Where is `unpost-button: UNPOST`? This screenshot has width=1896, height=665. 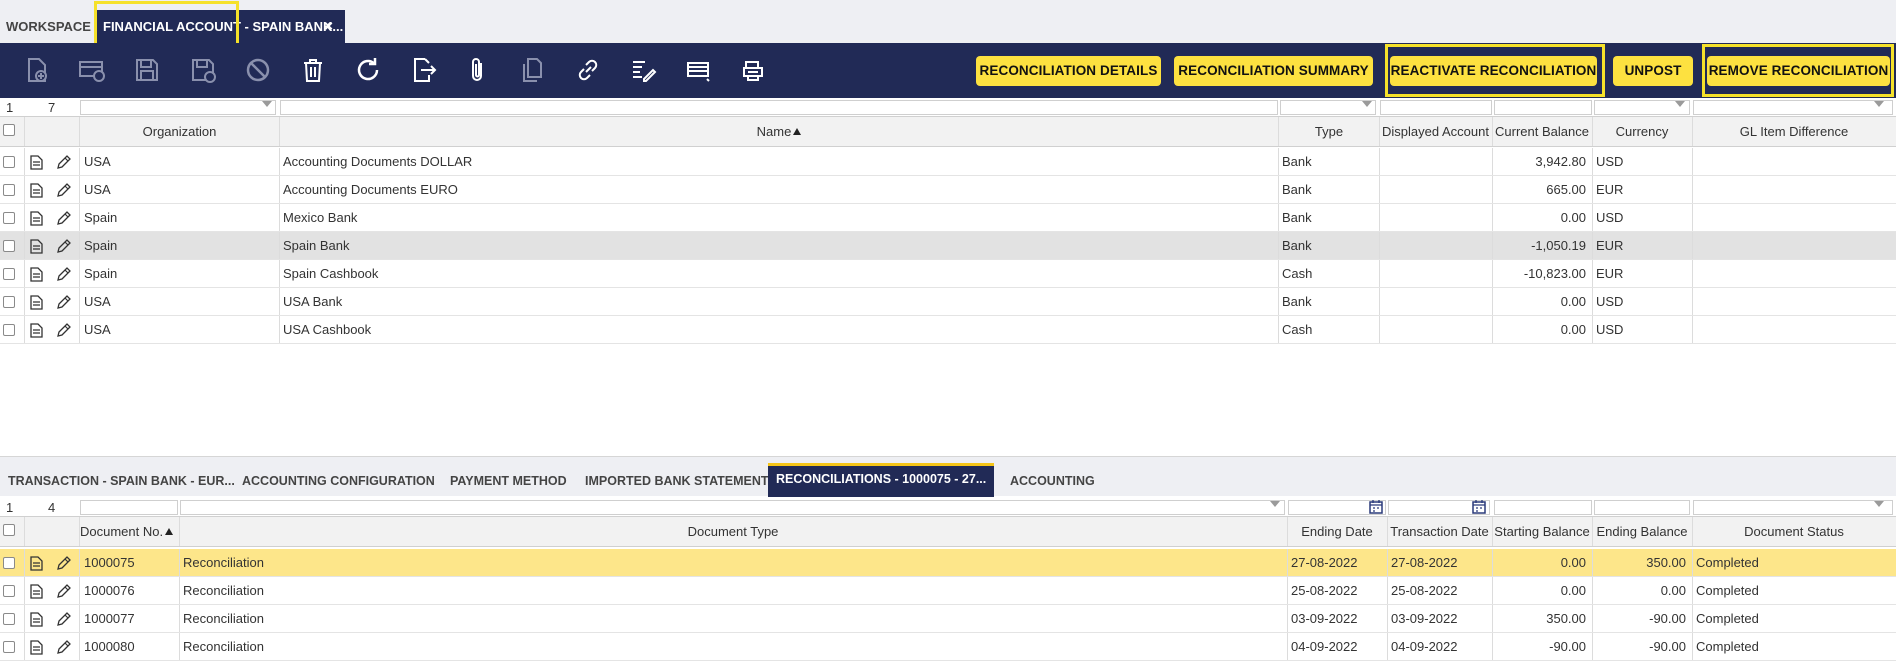 unpost-button: UNPOST is located at coordinates (1653, 71).